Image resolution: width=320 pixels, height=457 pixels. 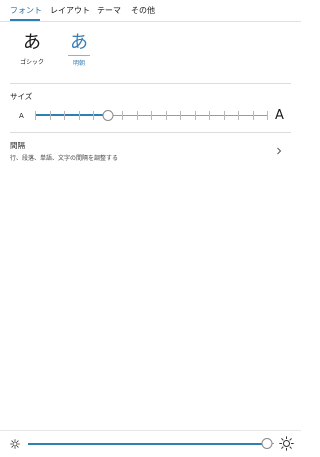 I want to click on brightness-slider-fill, so click(x=147, y=444).